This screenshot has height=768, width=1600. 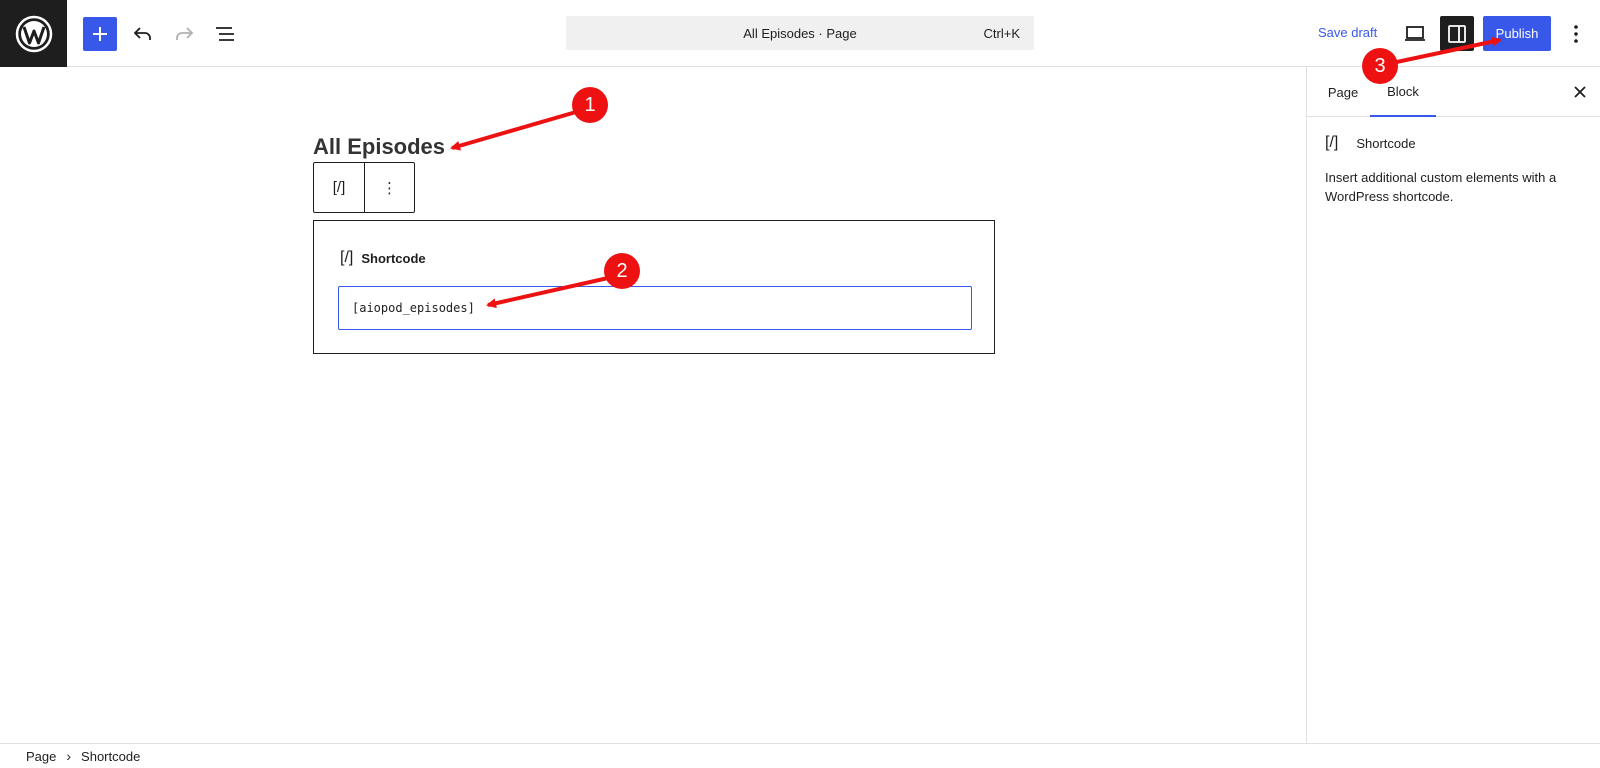 I want to click on list-view-icon, so click(x=225, y=34).